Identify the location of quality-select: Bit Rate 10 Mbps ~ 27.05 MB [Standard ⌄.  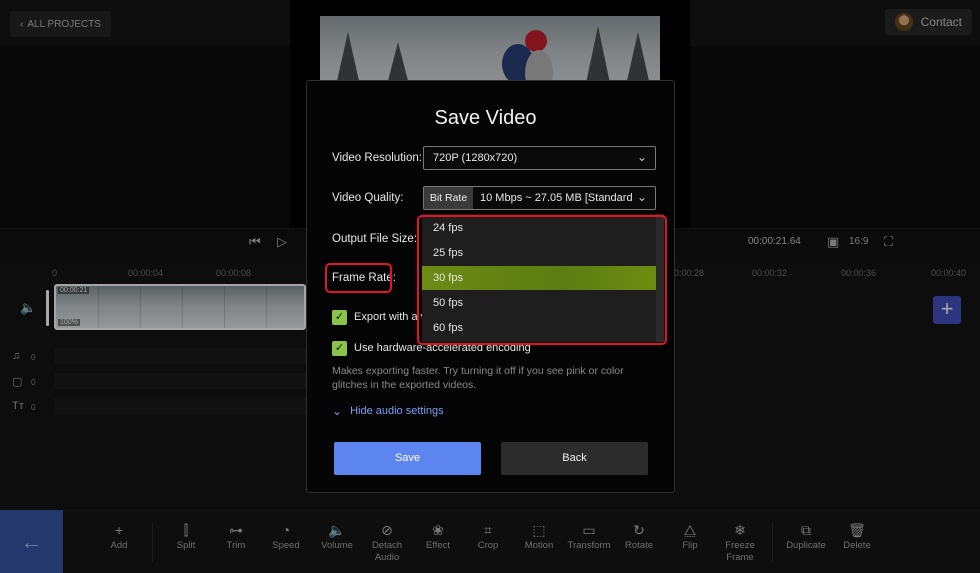
(539, 198).